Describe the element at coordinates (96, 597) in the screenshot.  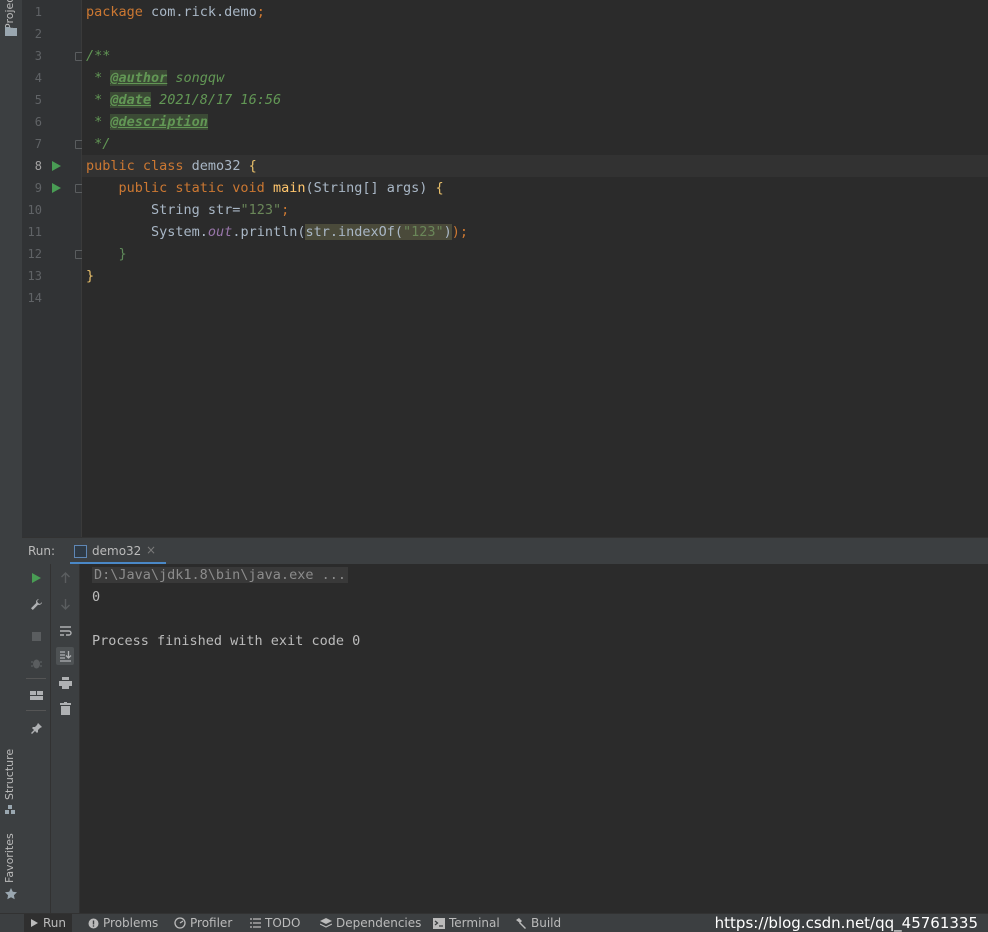
I see `console-line: 0` at that location.